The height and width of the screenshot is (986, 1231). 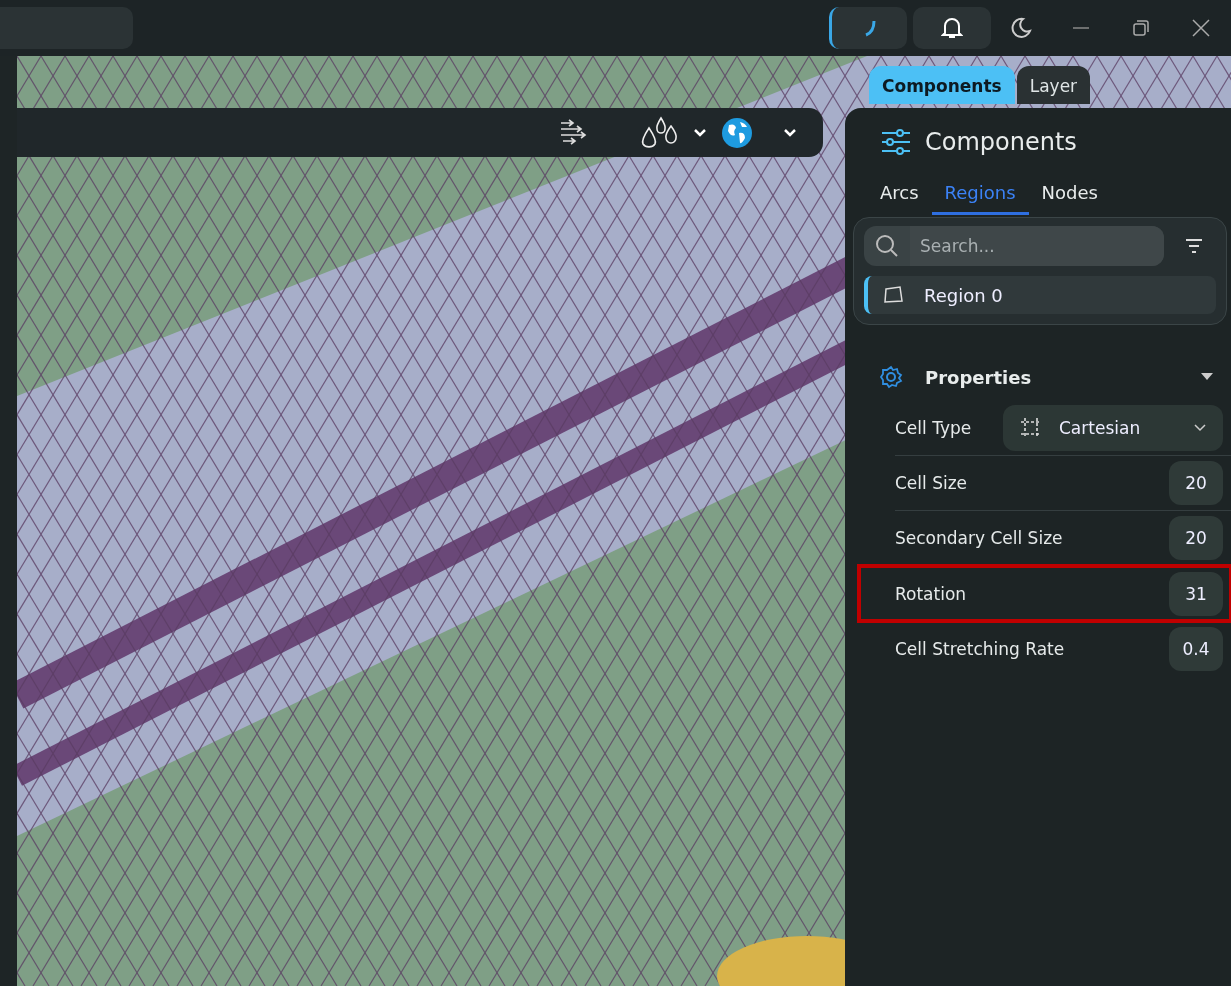 I want to click on minimize-icon, so click(x=1081, y=28).